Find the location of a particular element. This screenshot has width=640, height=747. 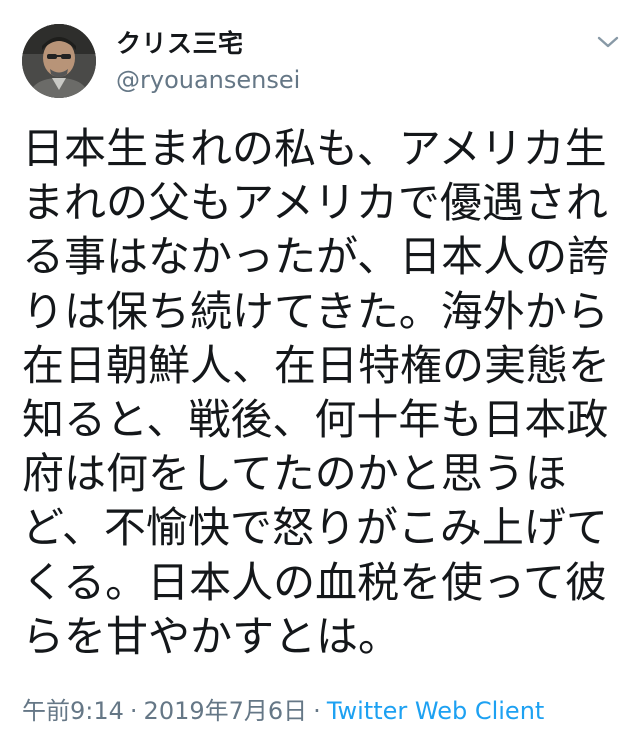

tweet-text-line: 在日朝鮮人、在日特権の実態を is located at coordinates (316, 365).